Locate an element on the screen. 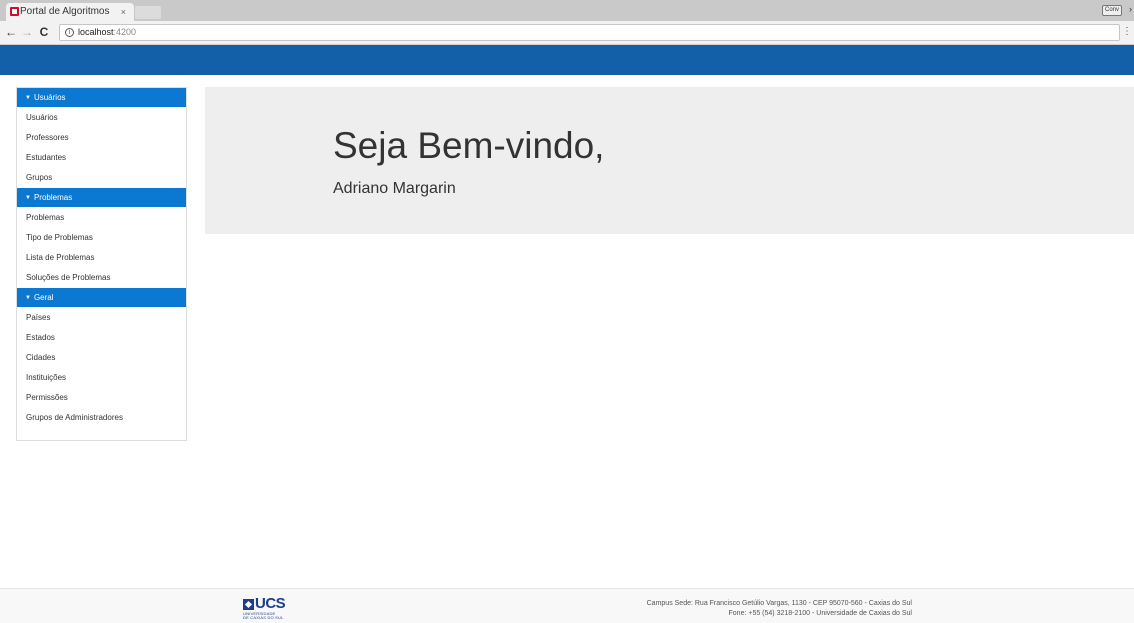 The height and width of the screenshot is (623, 1134). sidebar-group-usuarios: ▼ Usuários is located at coordinates (101, 97).